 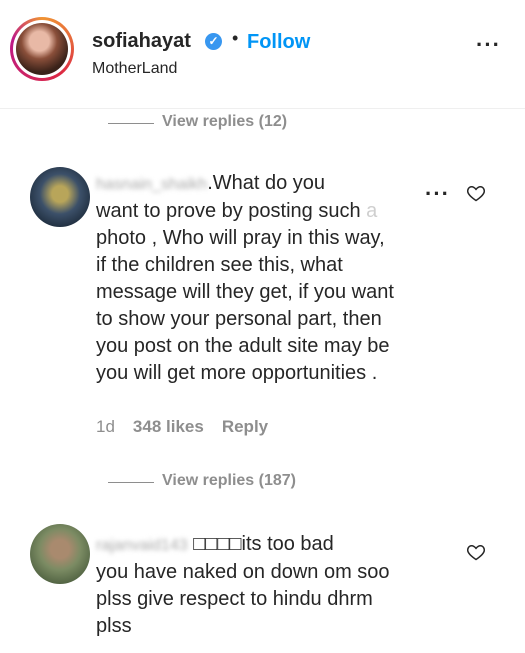 What do you see at coordinates (245, 292) in the screenshot?
I see `comment-line: message will they get, if you want` at bounding box center [245, 292].